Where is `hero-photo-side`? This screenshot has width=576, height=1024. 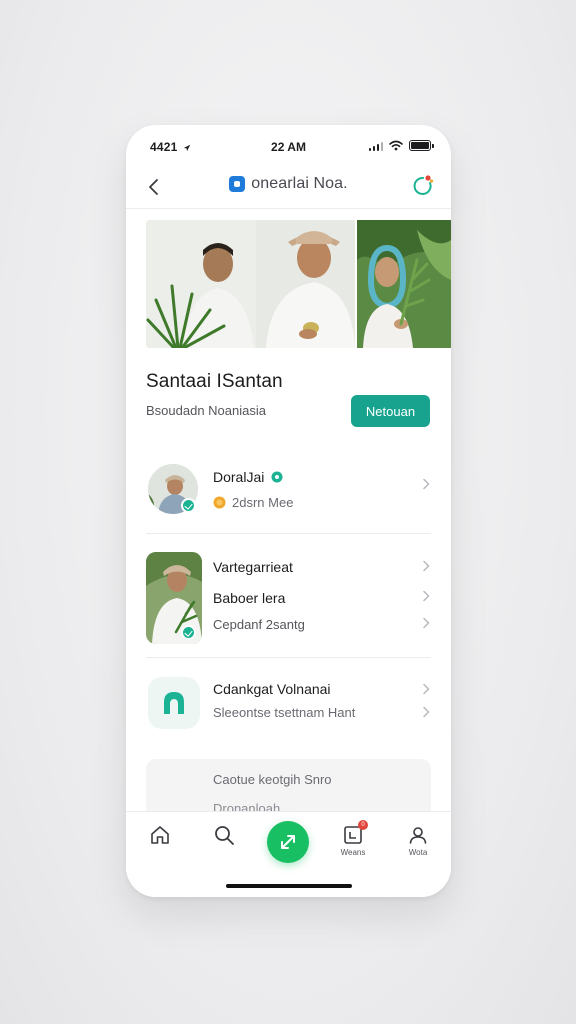
hero-photo-side is located at coordinates (404, 284).